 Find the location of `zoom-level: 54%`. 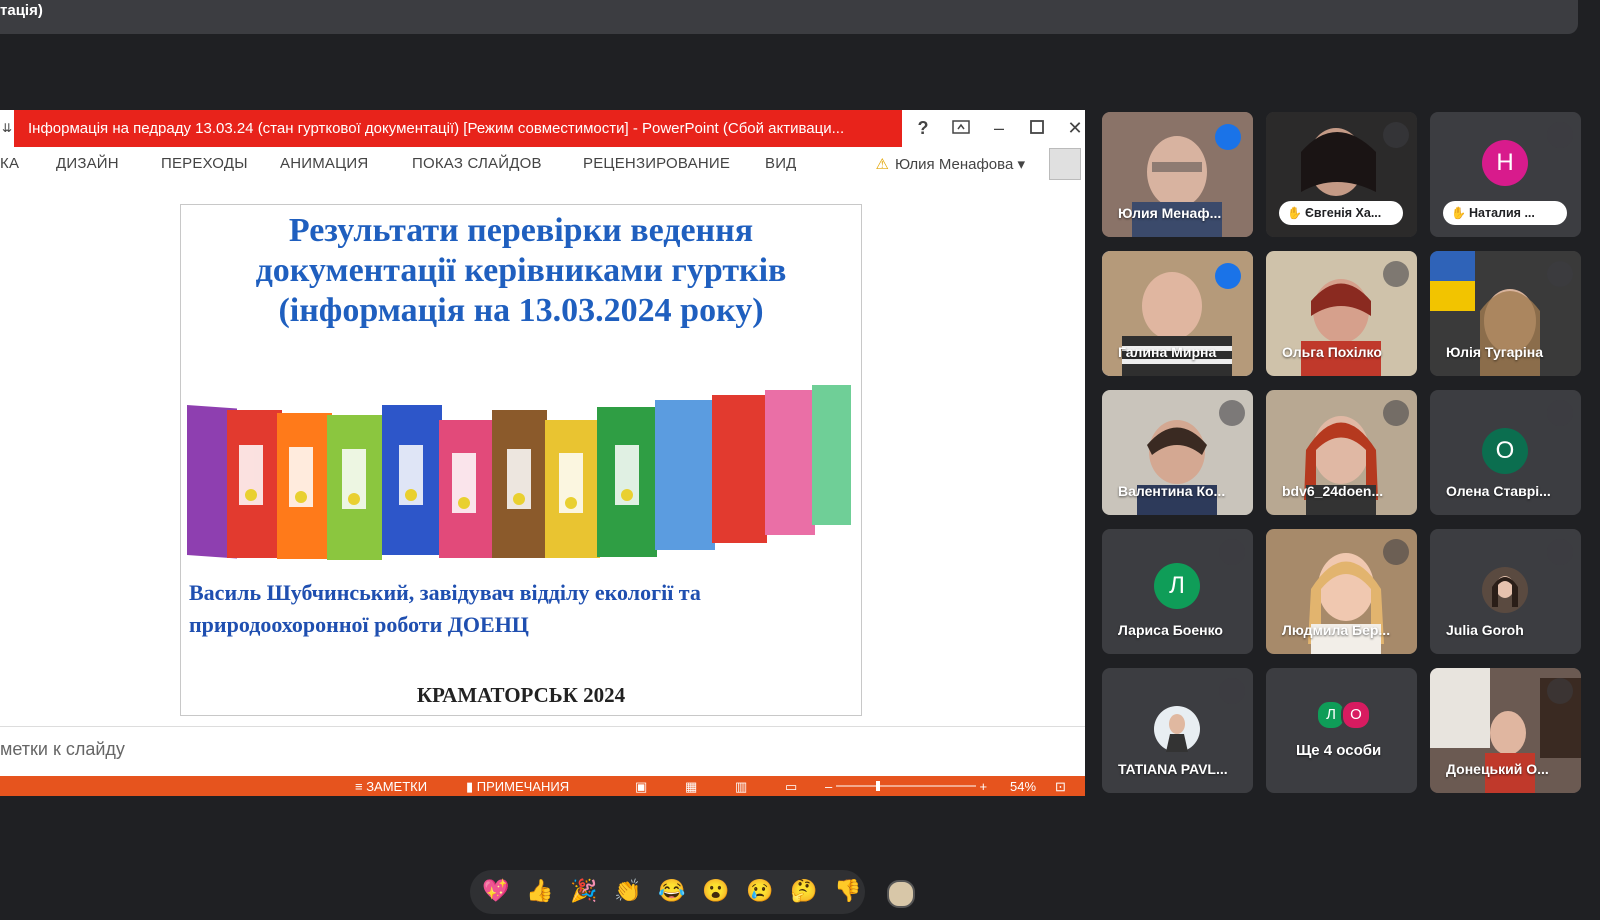

zoom-level: 54% is located at coordinates (1023, 786).